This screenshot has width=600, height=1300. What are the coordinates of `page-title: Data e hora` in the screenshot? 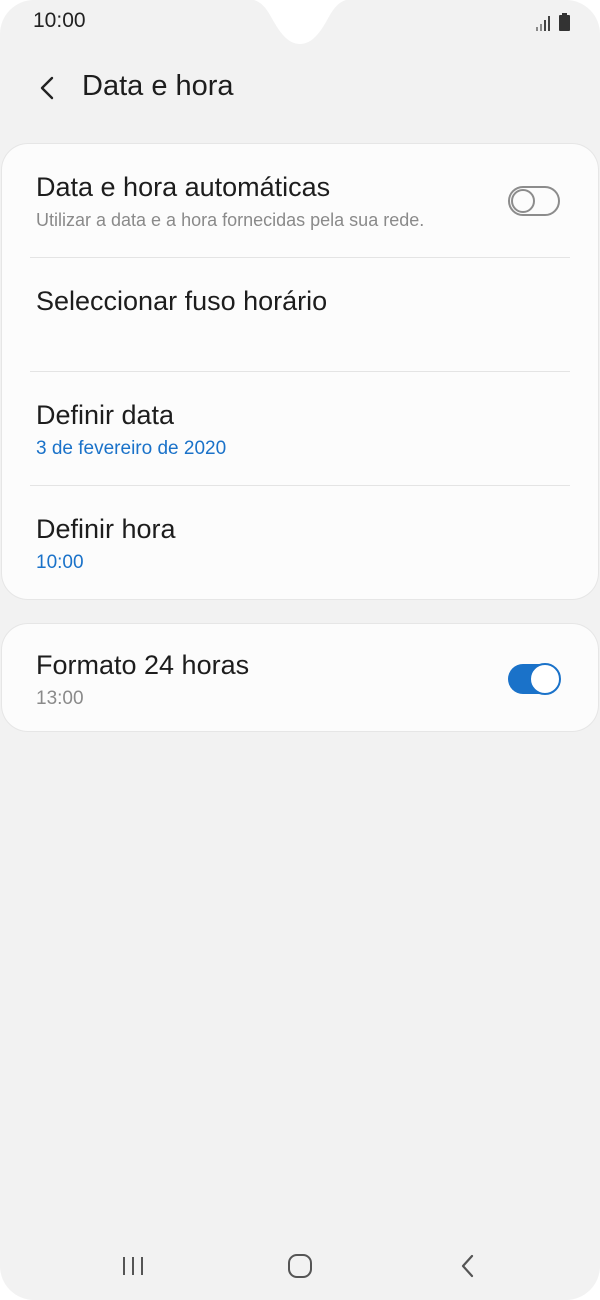 It's located at (158, 86).